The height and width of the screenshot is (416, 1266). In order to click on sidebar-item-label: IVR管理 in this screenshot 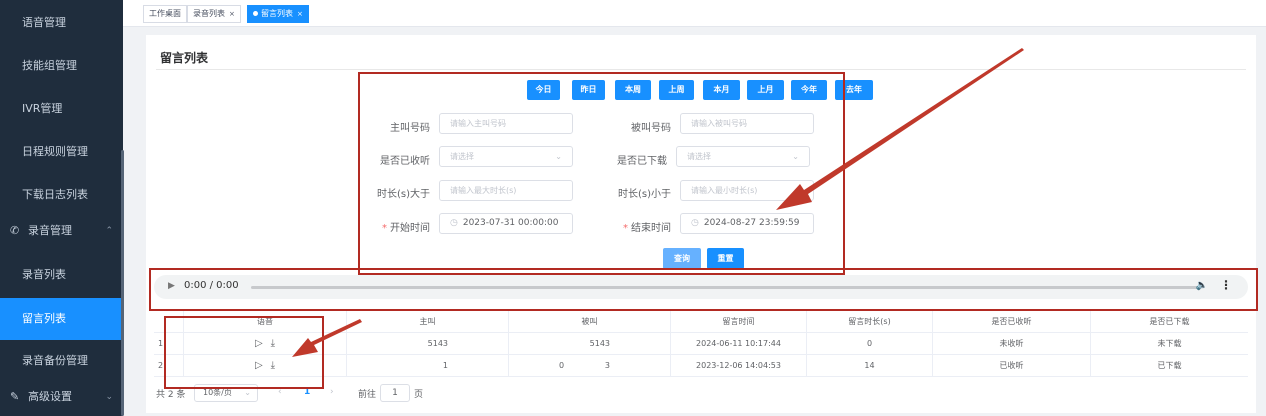, I will do `click(42, 108)`.